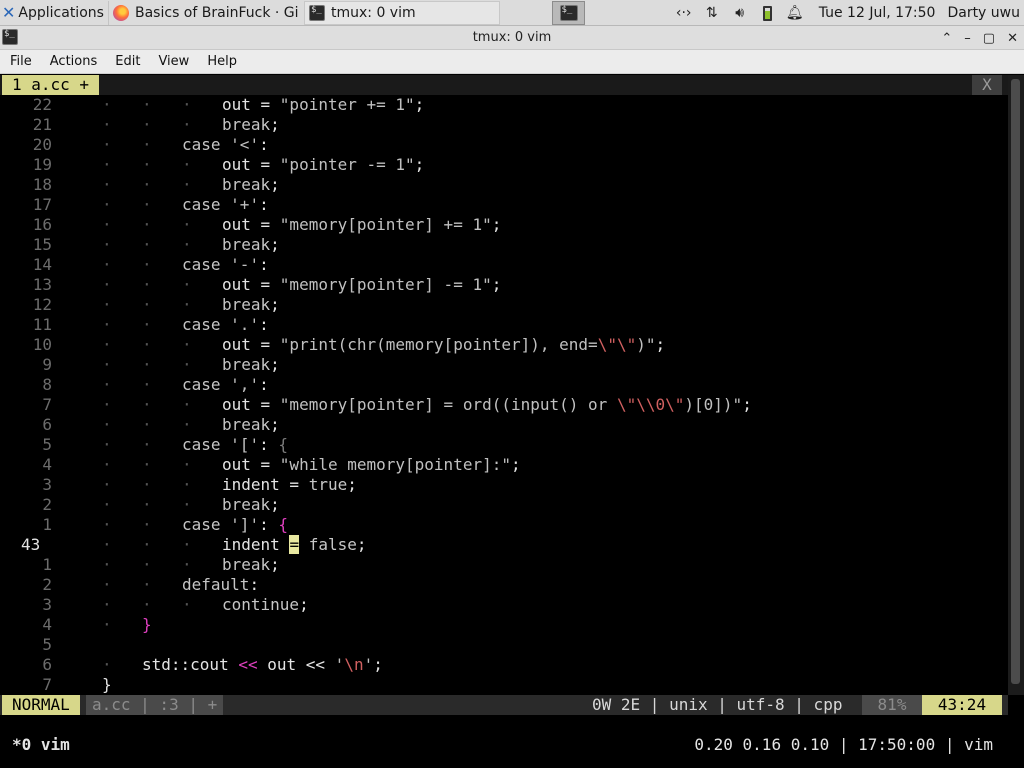 The image size is (1024, 768). I want to click on volume-icon: 🔊︎, so click(740, 13).